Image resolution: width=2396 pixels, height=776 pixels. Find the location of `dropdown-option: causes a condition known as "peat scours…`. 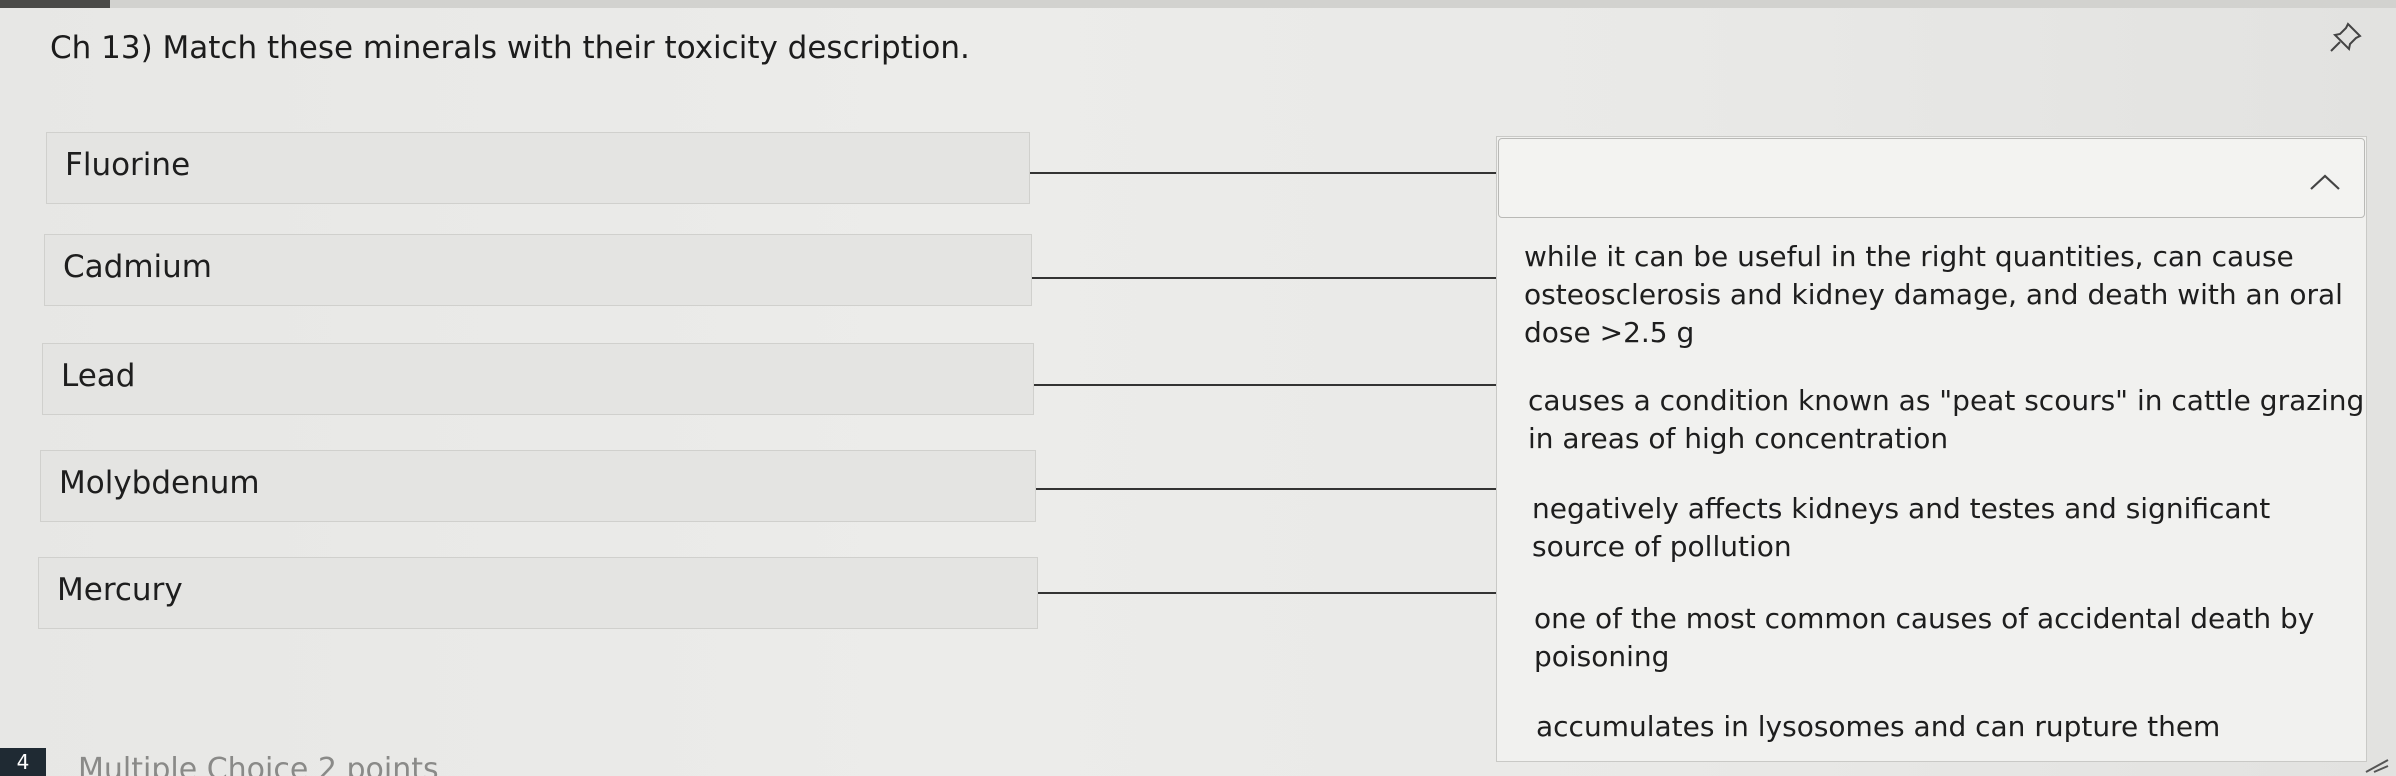

dropdown-option: causes a condition known as "peat scours… is located at coordinates (1948, 420).